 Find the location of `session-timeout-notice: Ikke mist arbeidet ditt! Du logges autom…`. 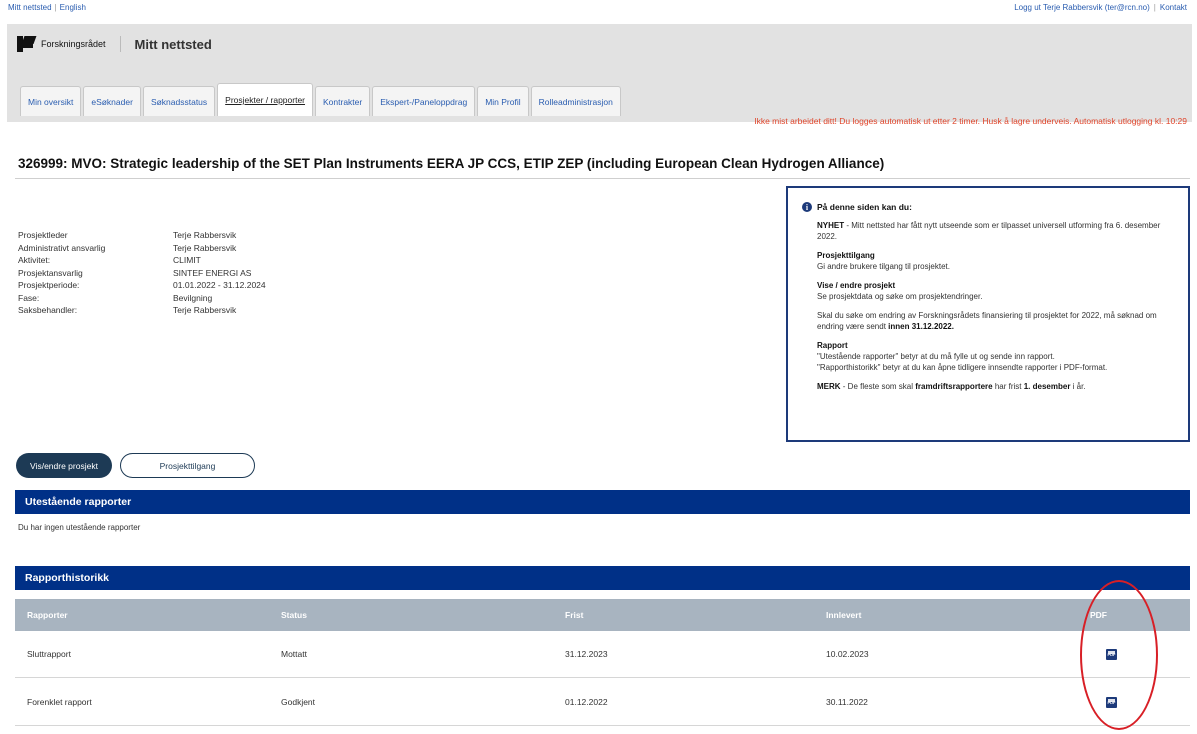

session-timeout-notice: Ikke mist arbeidet ditt! Du logges autom… is located at coordinates (970, 121).